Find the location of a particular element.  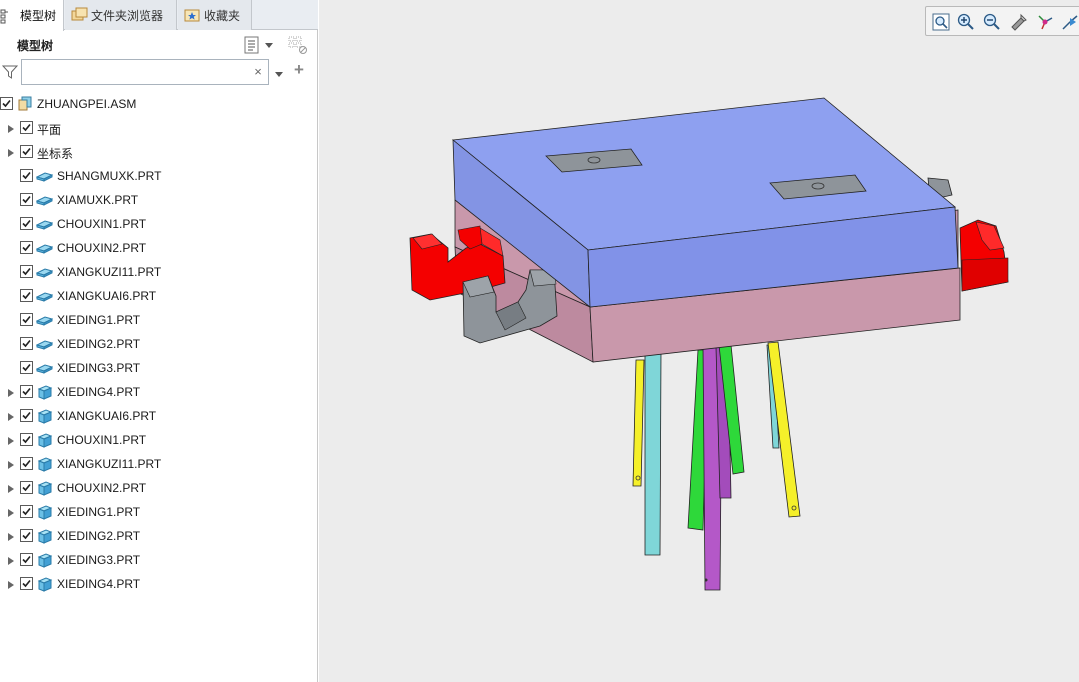

named-view-icon is located at coordinates (1069, 22).